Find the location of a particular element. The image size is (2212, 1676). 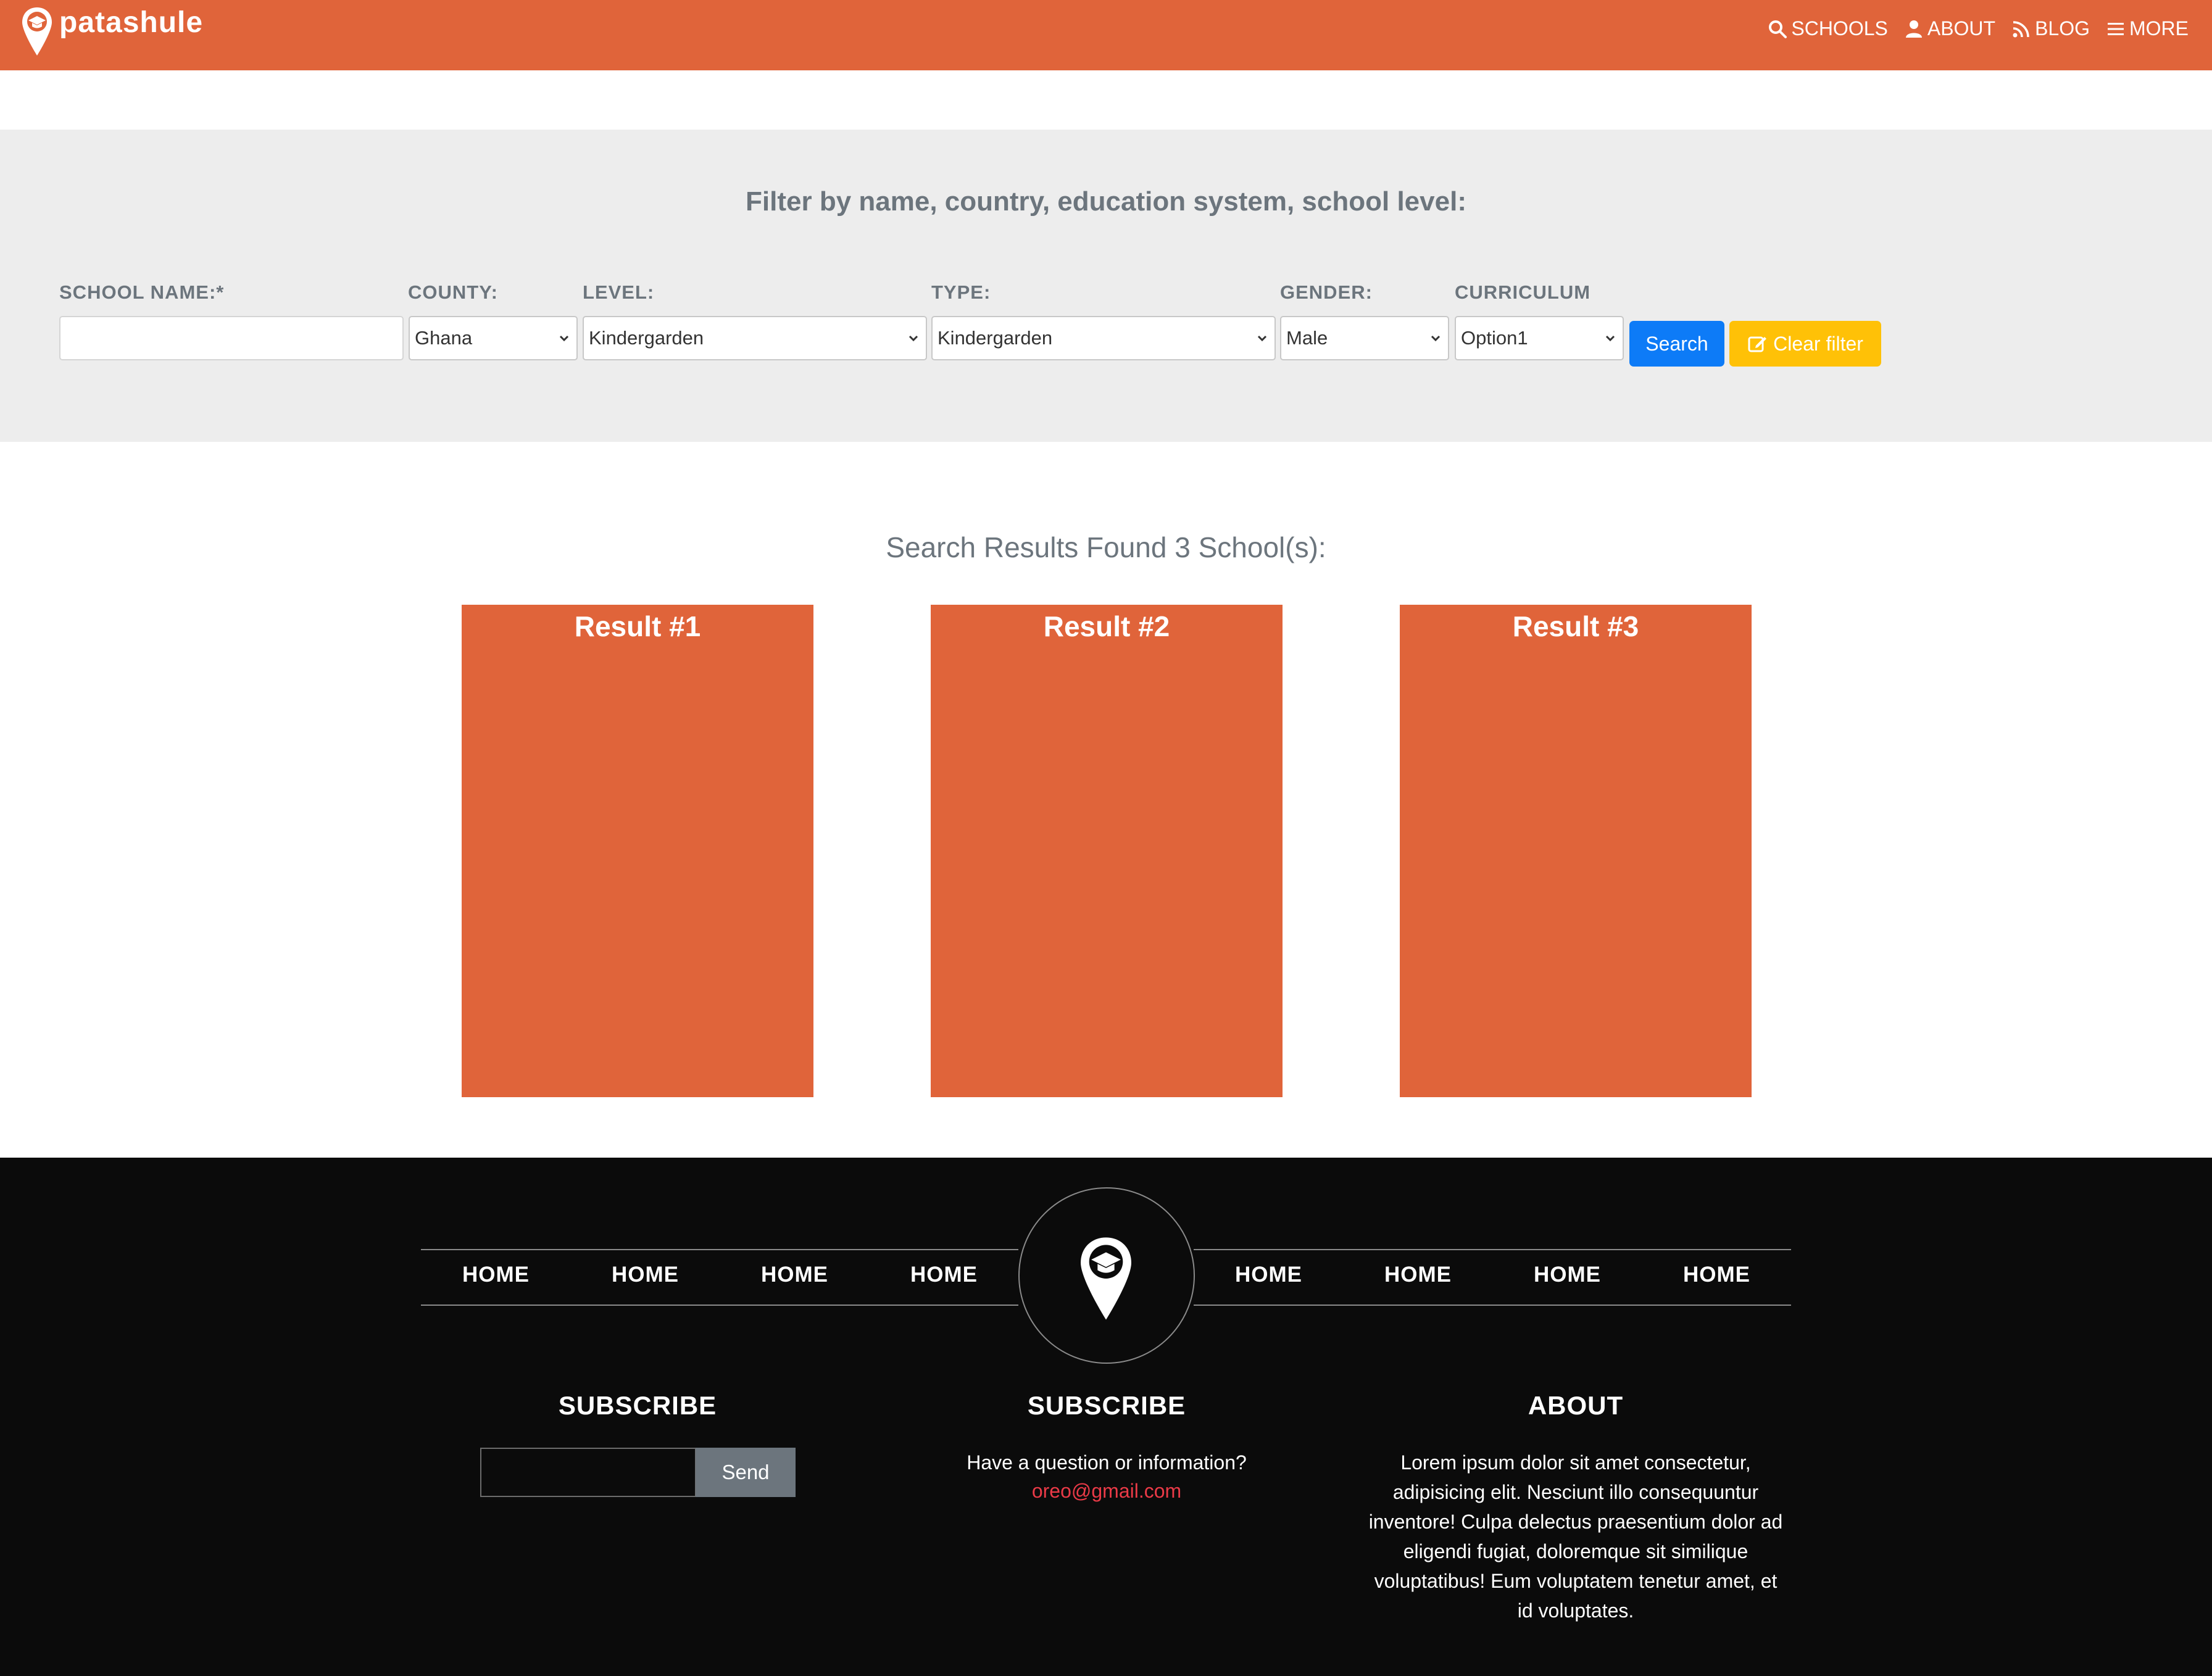

about-text-line: Lorem ipsum dolor sit amet consectetur, is located at coordinates (1575, 1463).